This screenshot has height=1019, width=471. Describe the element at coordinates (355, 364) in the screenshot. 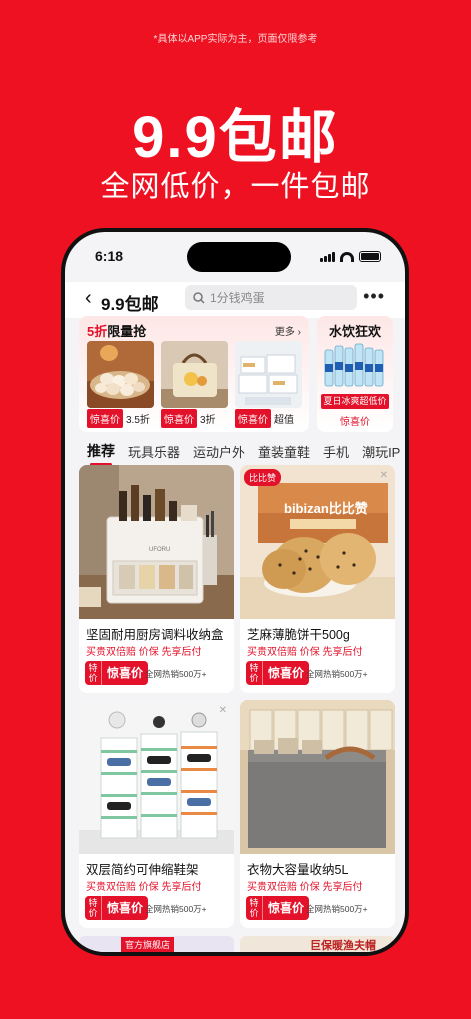

I see `drink-bottles-image` at that location.